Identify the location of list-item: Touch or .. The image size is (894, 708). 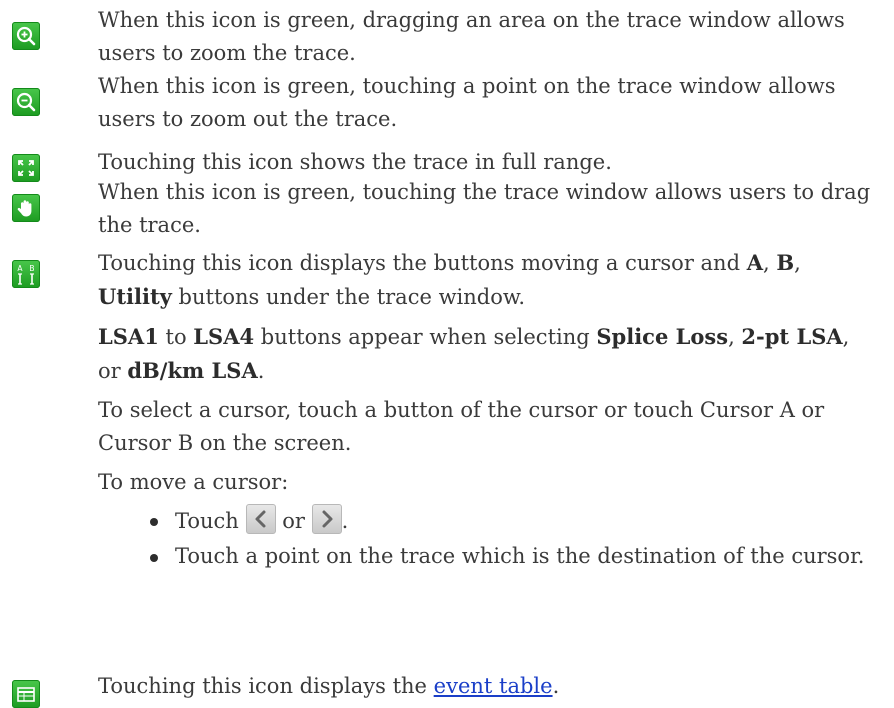
(515, 521).